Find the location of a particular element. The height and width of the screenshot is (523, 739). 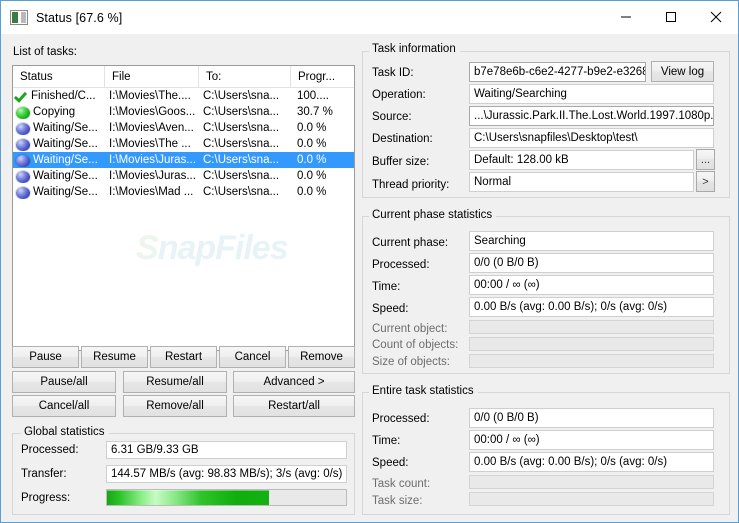

column-header-status: Status is located at coordinates (59, 76).